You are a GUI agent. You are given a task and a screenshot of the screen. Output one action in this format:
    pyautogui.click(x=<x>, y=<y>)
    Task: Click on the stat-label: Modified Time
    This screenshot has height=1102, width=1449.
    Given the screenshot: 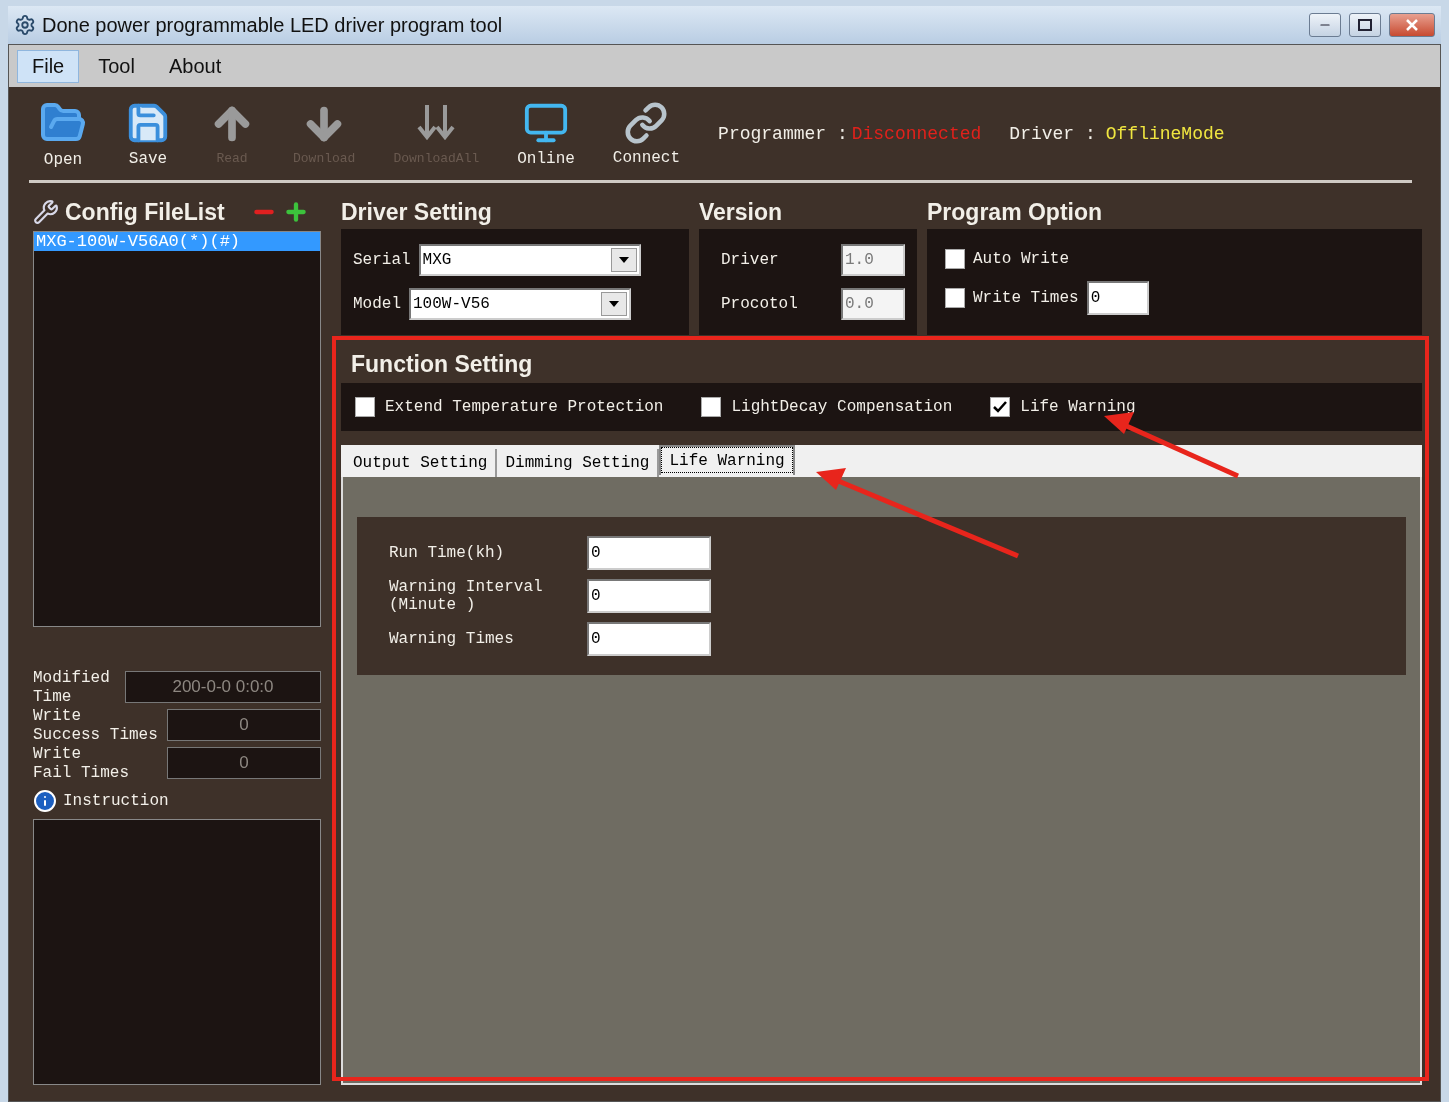 What is the action you would take?
    pyautogui.click(x=71, y=688)
    